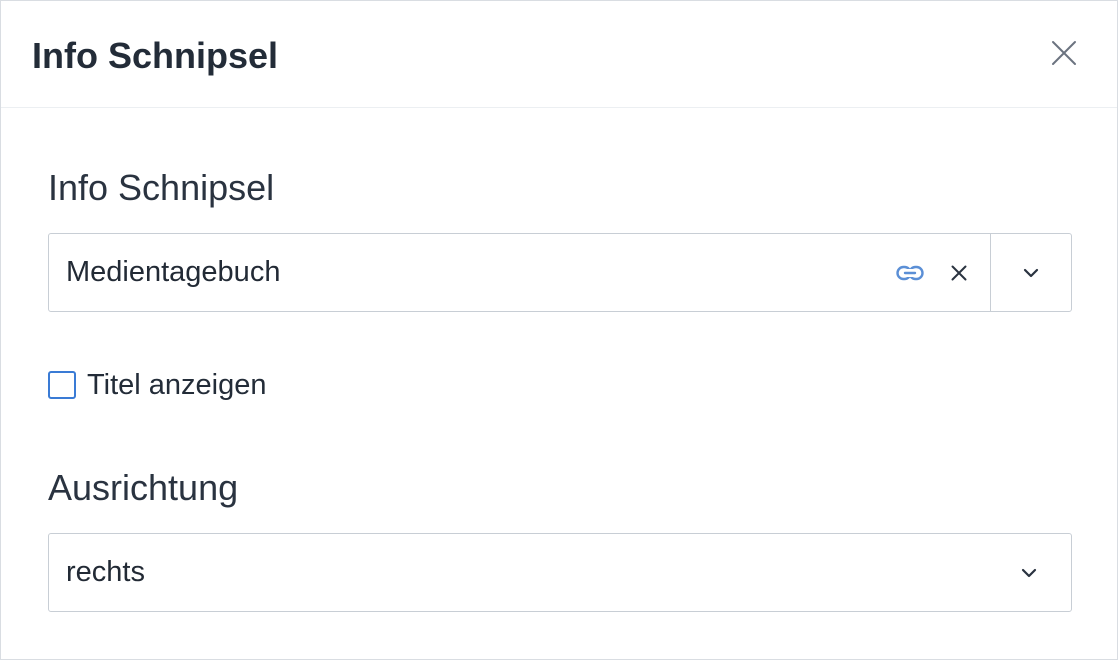  I want to click on clear-selection-button, so click(959, 273).